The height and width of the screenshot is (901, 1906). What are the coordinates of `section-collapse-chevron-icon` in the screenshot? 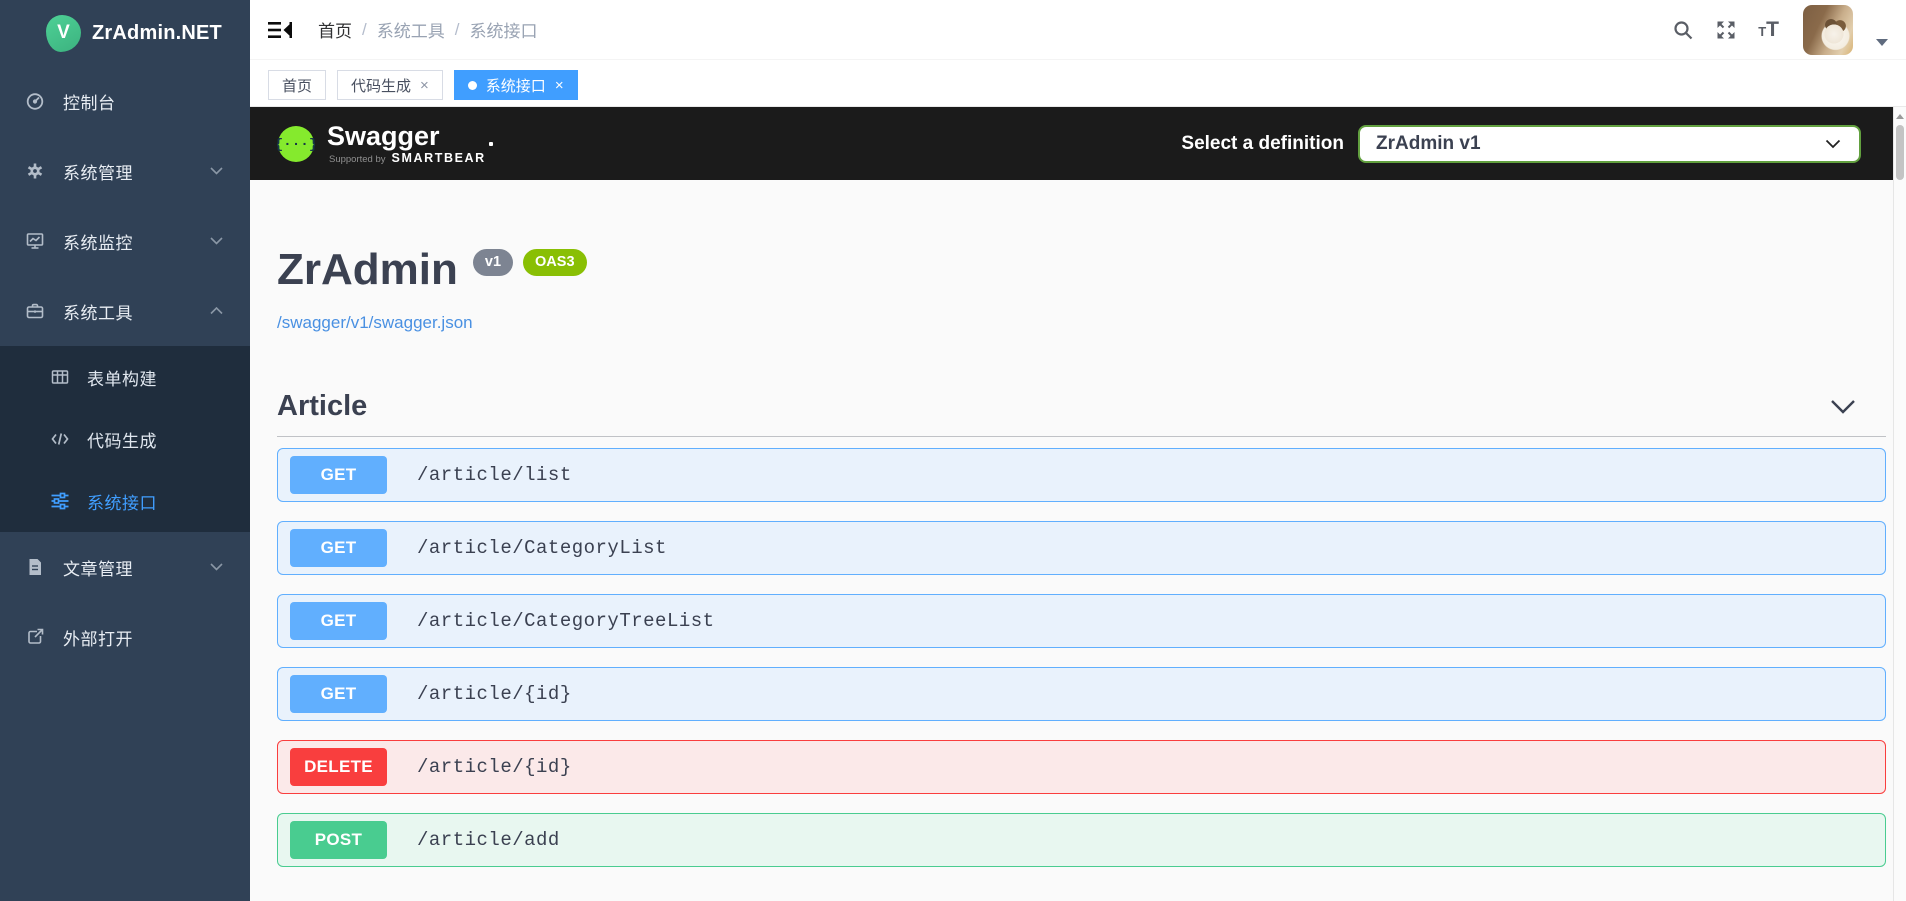 It's located at (1843, 406).